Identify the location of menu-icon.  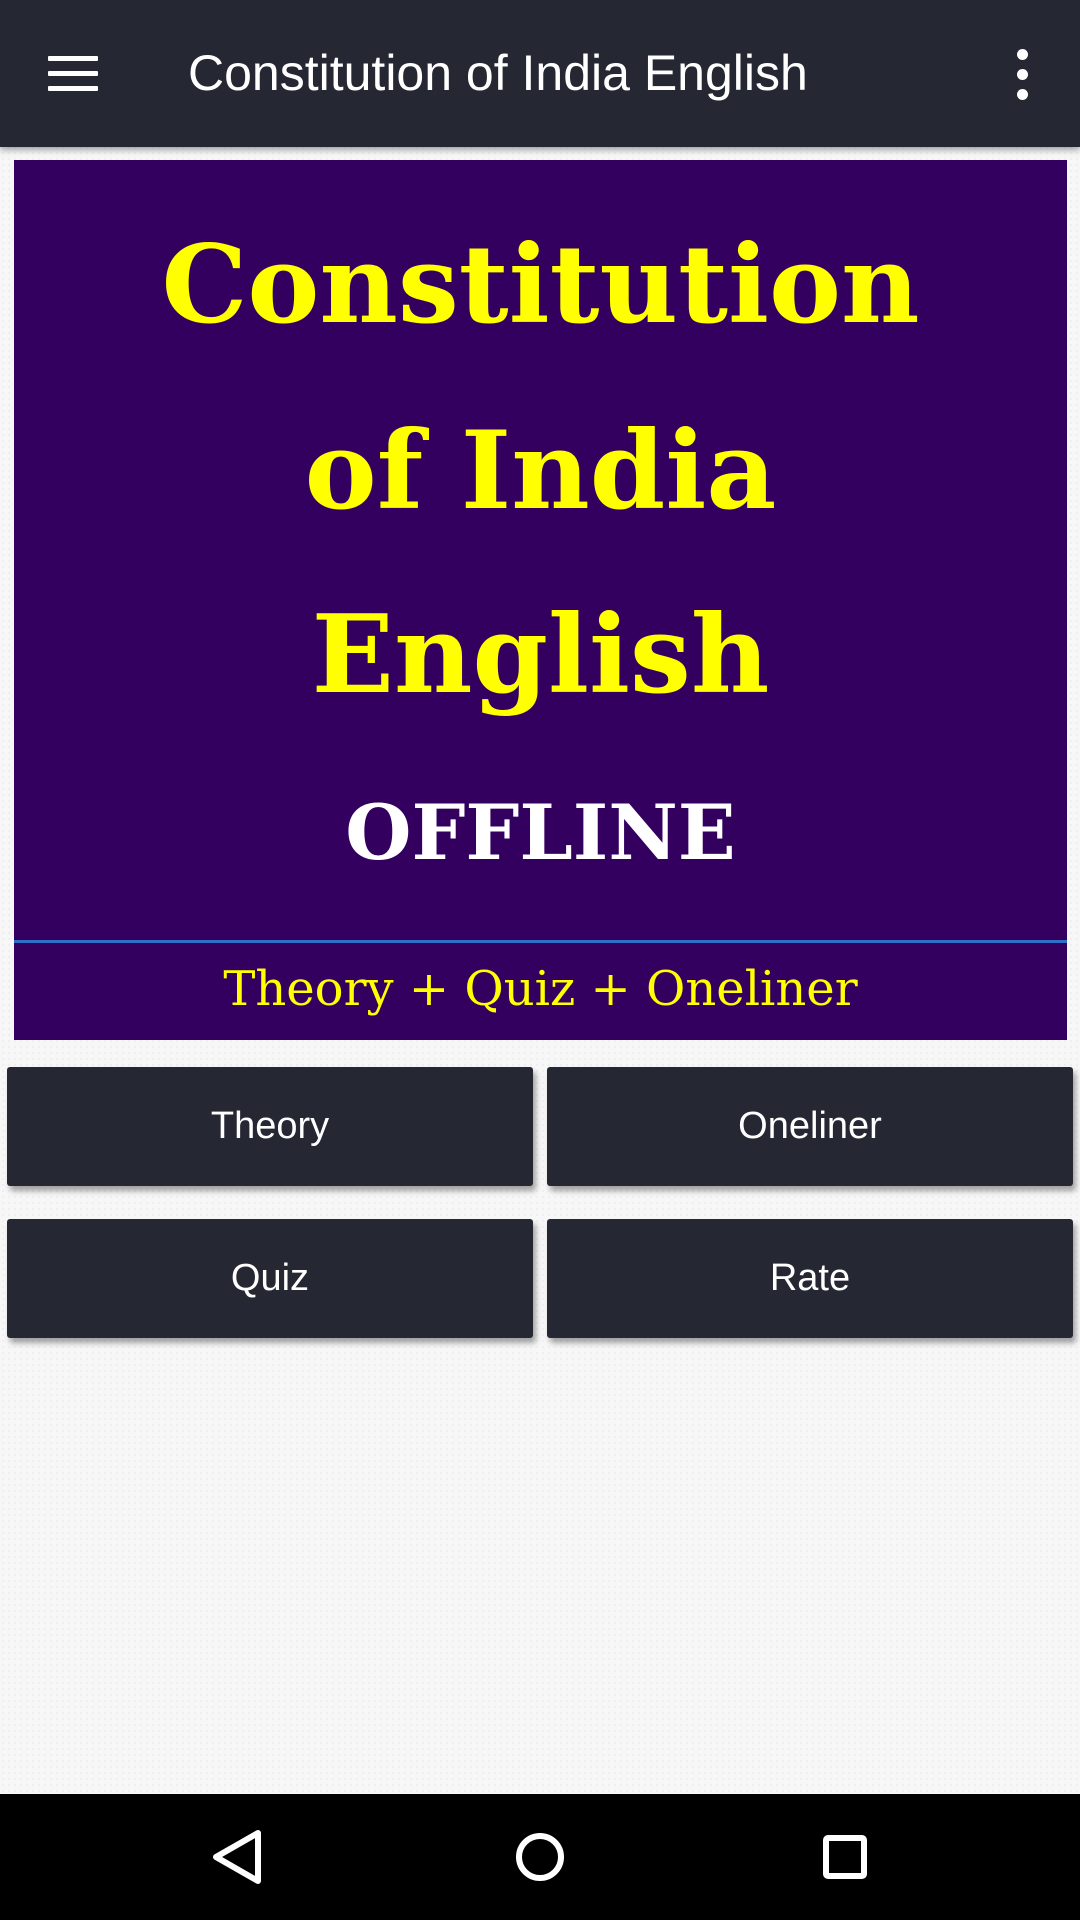
(73, 73).